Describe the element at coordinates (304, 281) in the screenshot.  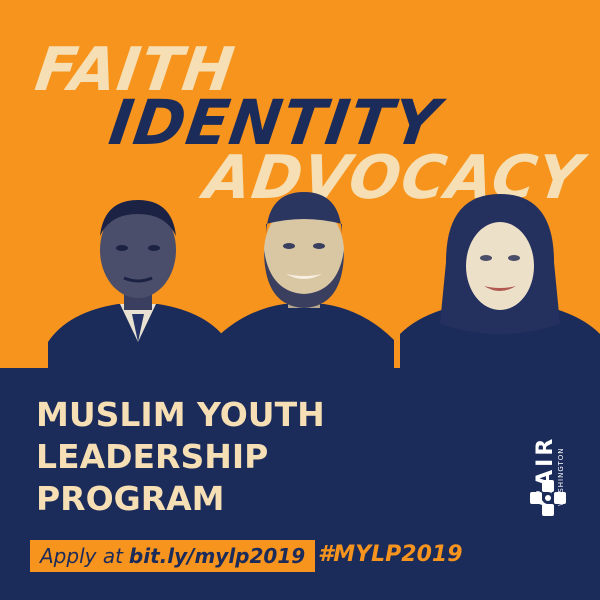
I see `portrait-man-kufi` at that location.